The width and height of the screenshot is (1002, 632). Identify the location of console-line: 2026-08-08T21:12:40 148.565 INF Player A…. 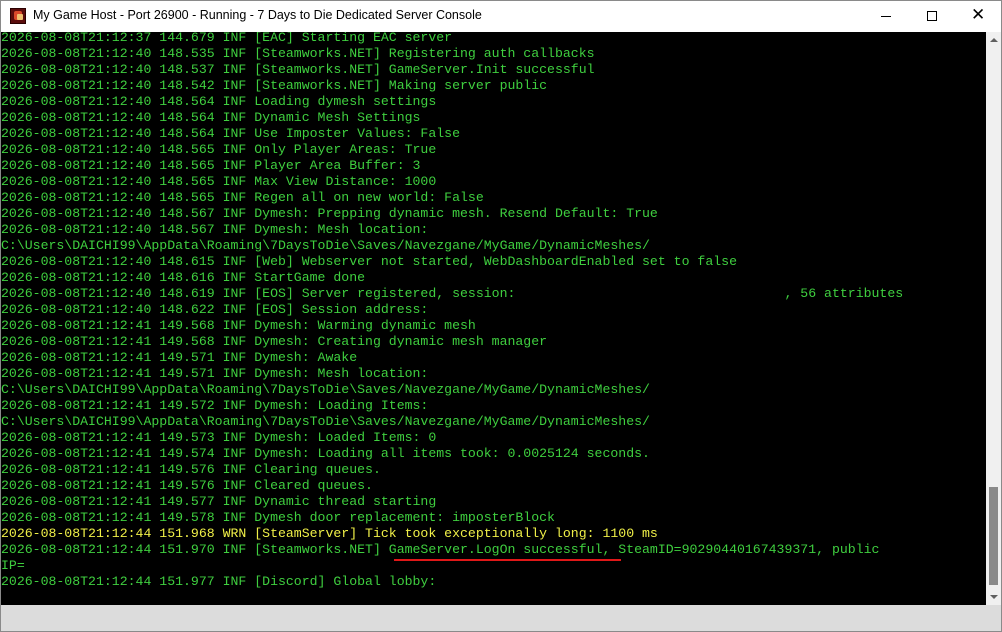
(211, 165).